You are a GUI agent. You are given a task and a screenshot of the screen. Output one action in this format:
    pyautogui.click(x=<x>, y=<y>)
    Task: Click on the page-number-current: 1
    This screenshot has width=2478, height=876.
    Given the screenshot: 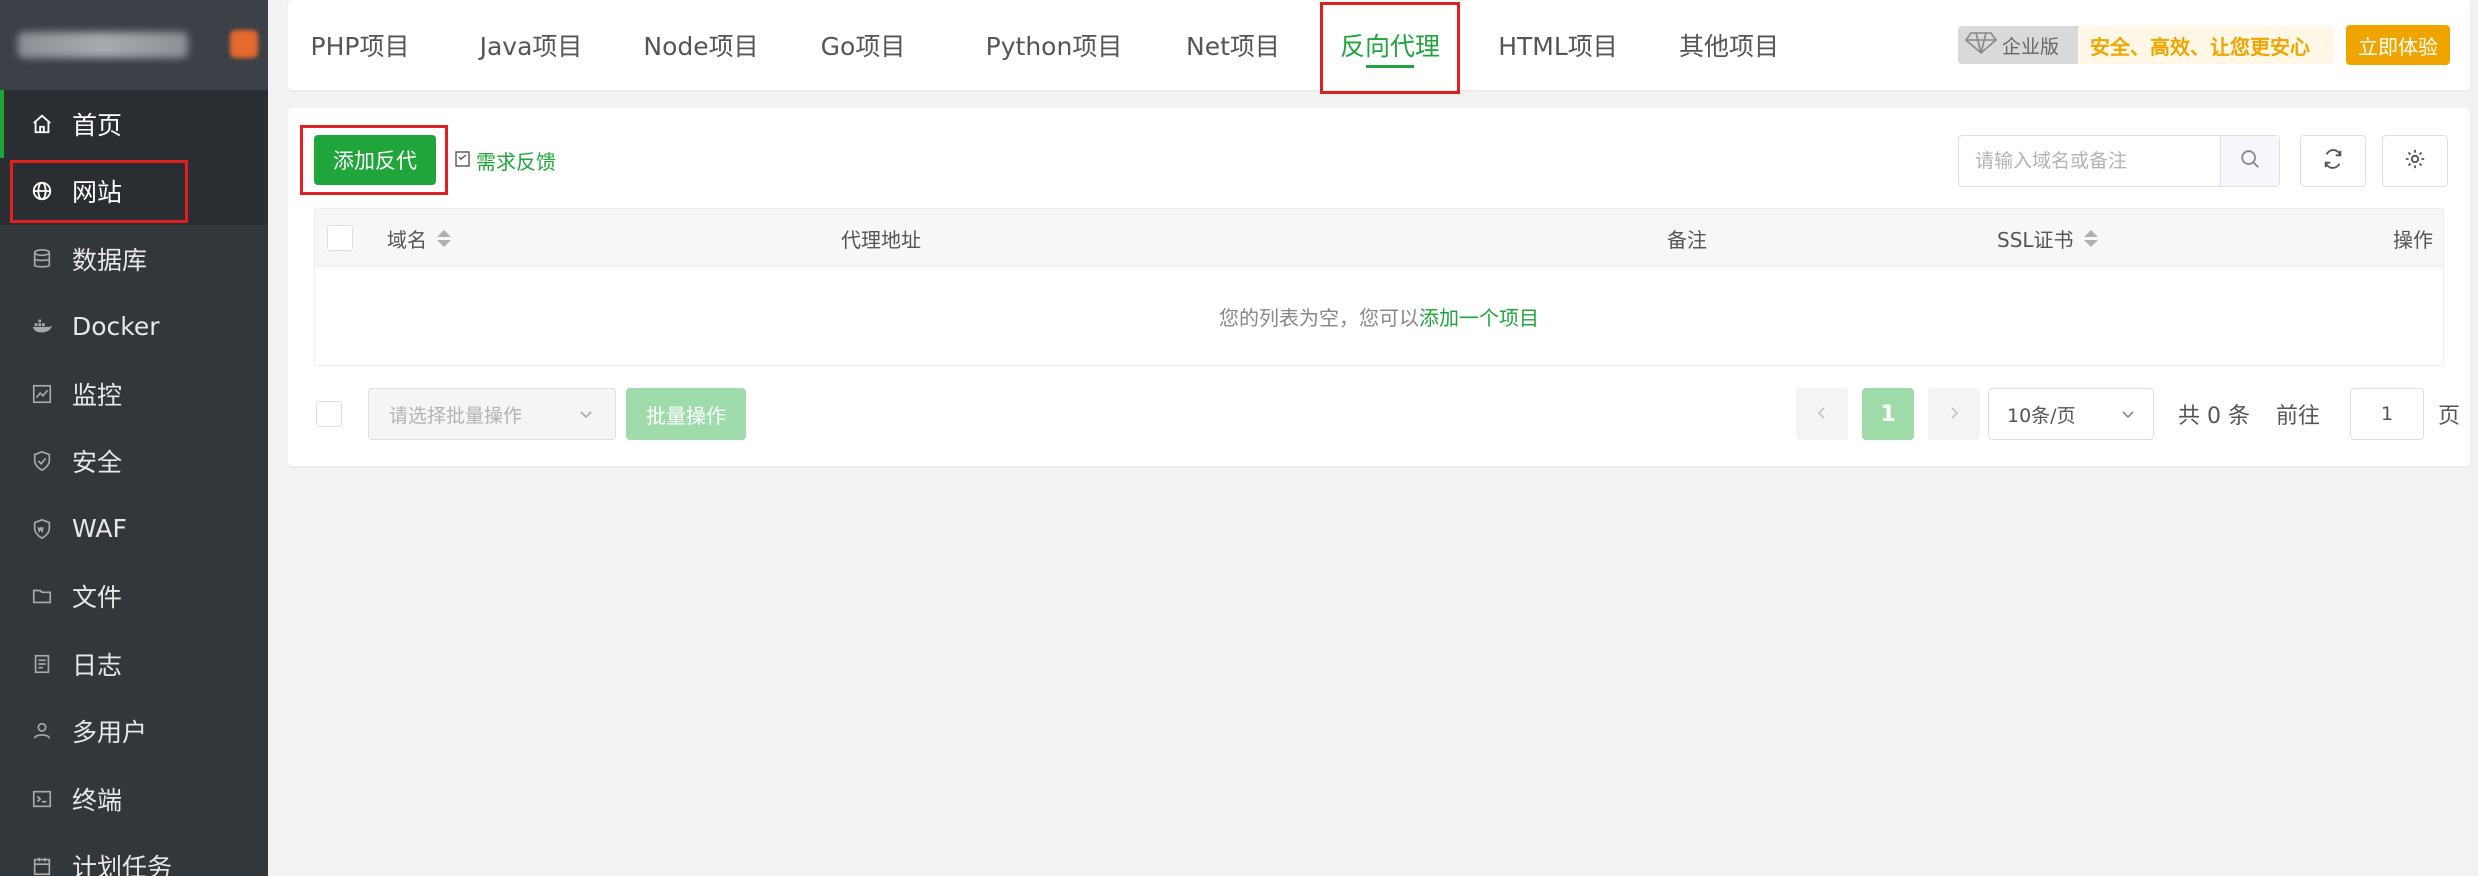 What is the action you would take?
    pyautogui.click(x=1888, y=414)
    